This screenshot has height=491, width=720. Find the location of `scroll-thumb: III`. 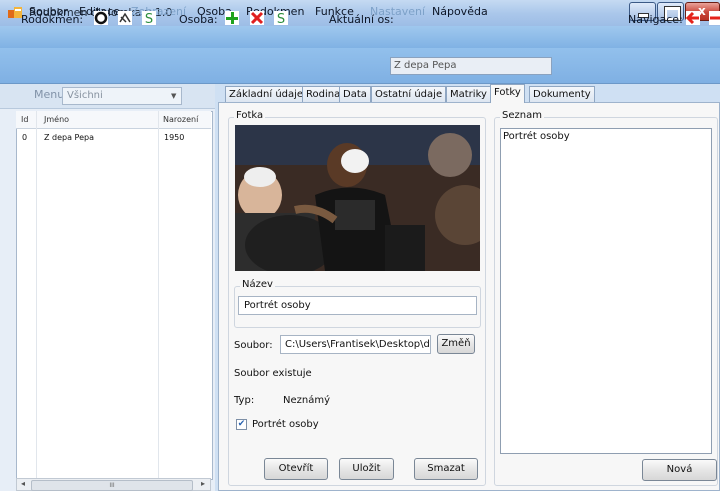

scroll-thumb: III is located at coordinates (112, 485).